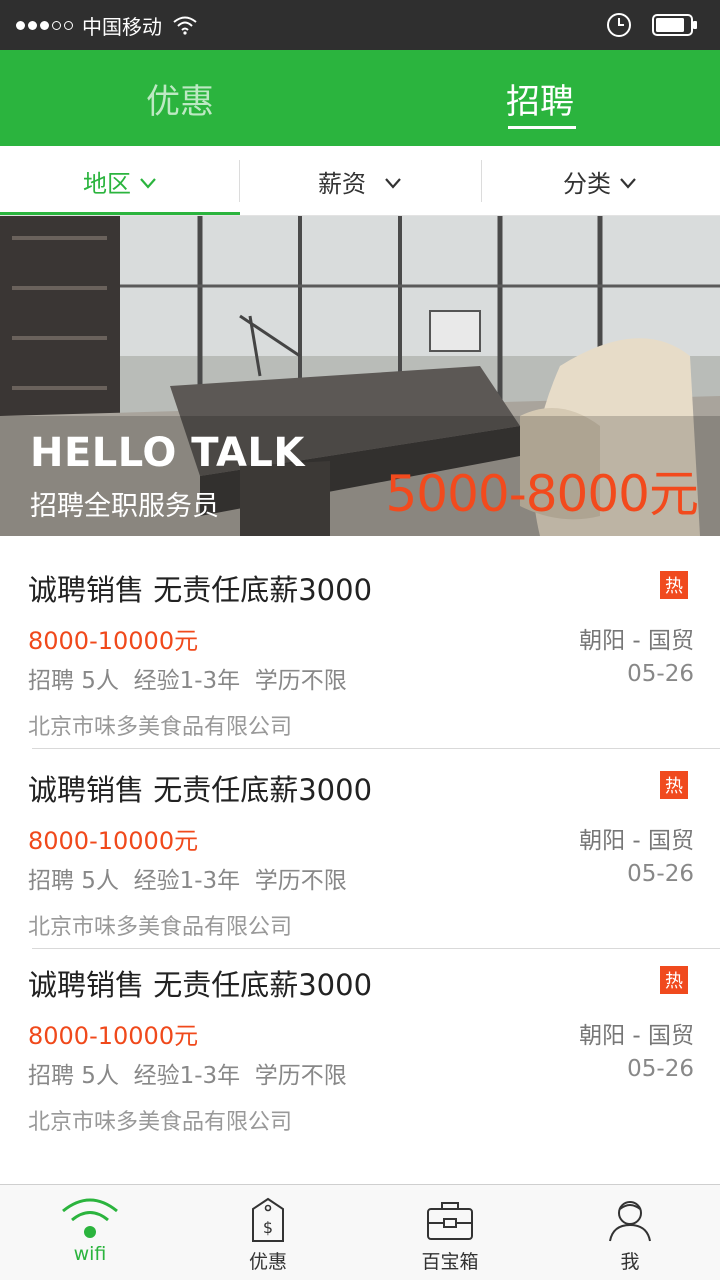  I want to click on toolbox-icon, so click(450, 1221).